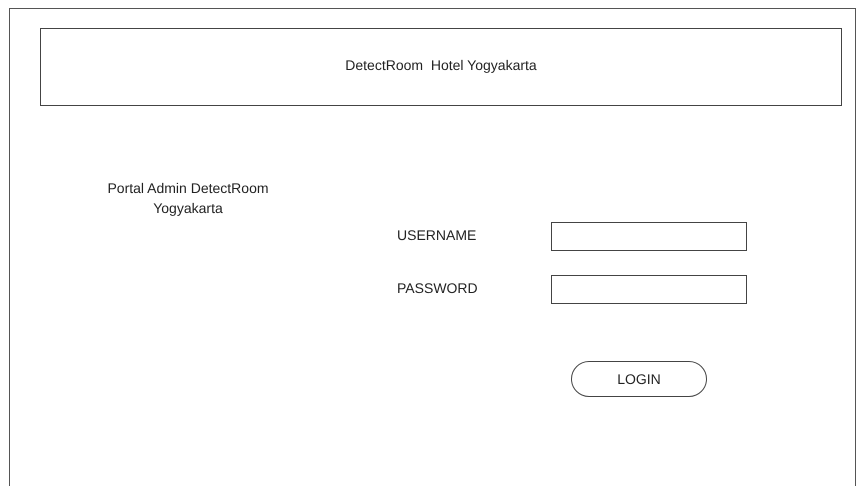 The height and width of the screenshot is (486, 858). Describe the element at coordinates (437, 234) in the screenshot. I see `field-label: USERNAME` at that location.